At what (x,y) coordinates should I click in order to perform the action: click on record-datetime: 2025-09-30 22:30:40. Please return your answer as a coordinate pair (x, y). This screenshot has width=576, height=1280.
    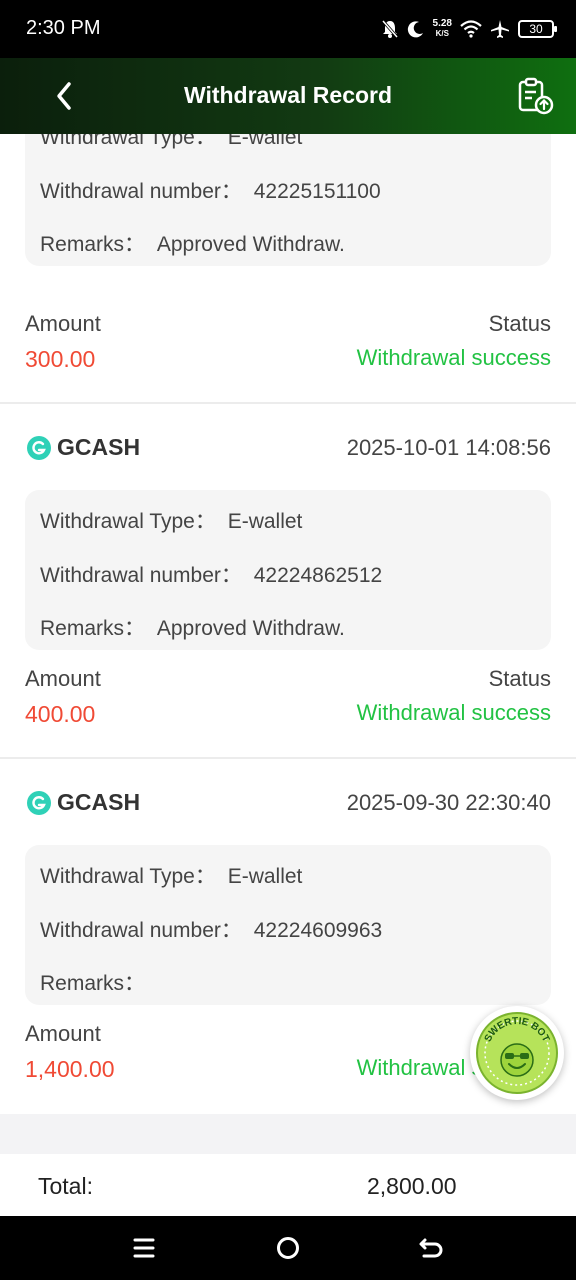
    Looking at the image, I should click on (448, 802).